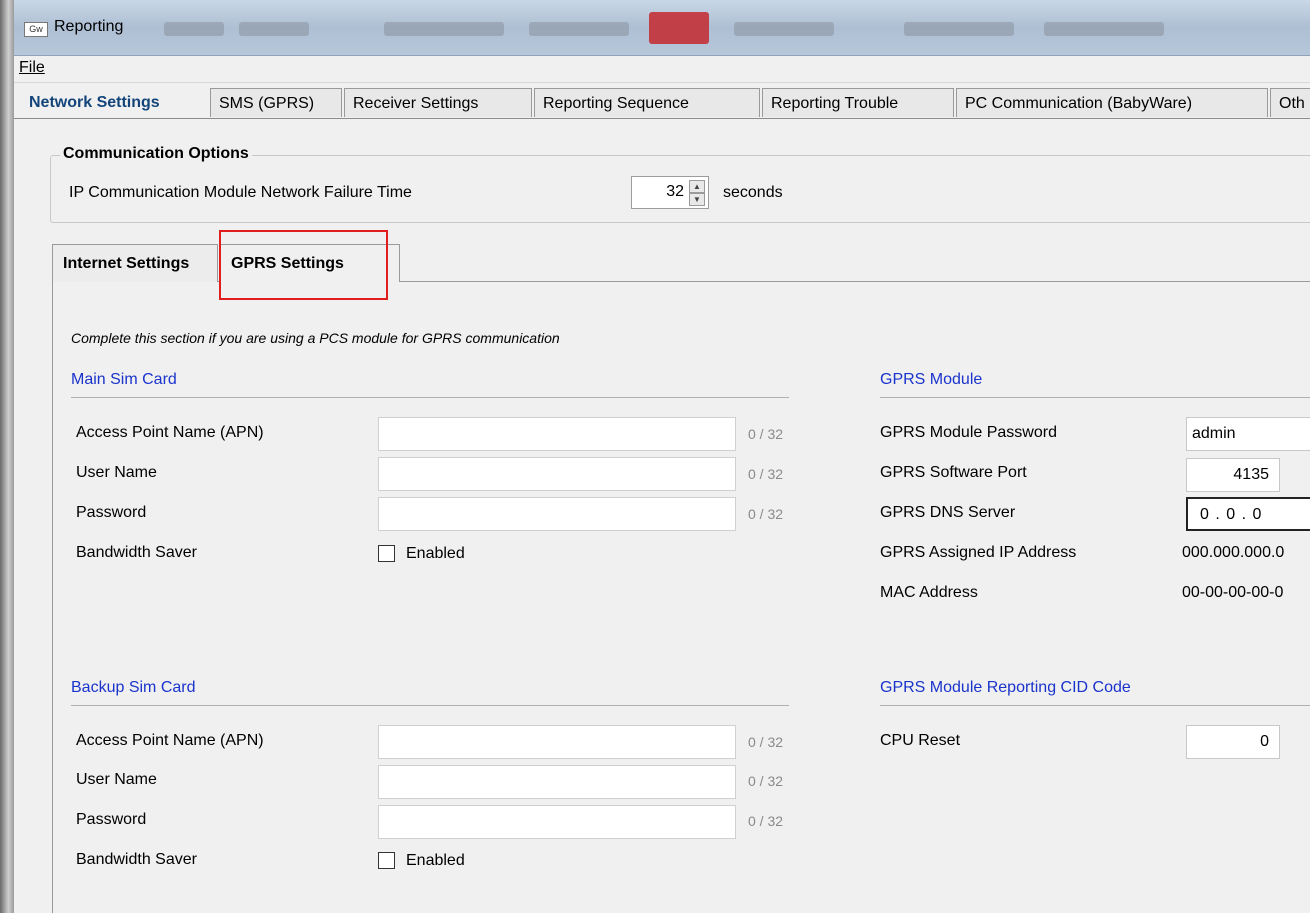 The image size is (1310, 913). What do you see at coordinates (968, 432) in the screenshot?
I see `gprs-password-label: GPRS Module Password` at bounding box center [968, 432].